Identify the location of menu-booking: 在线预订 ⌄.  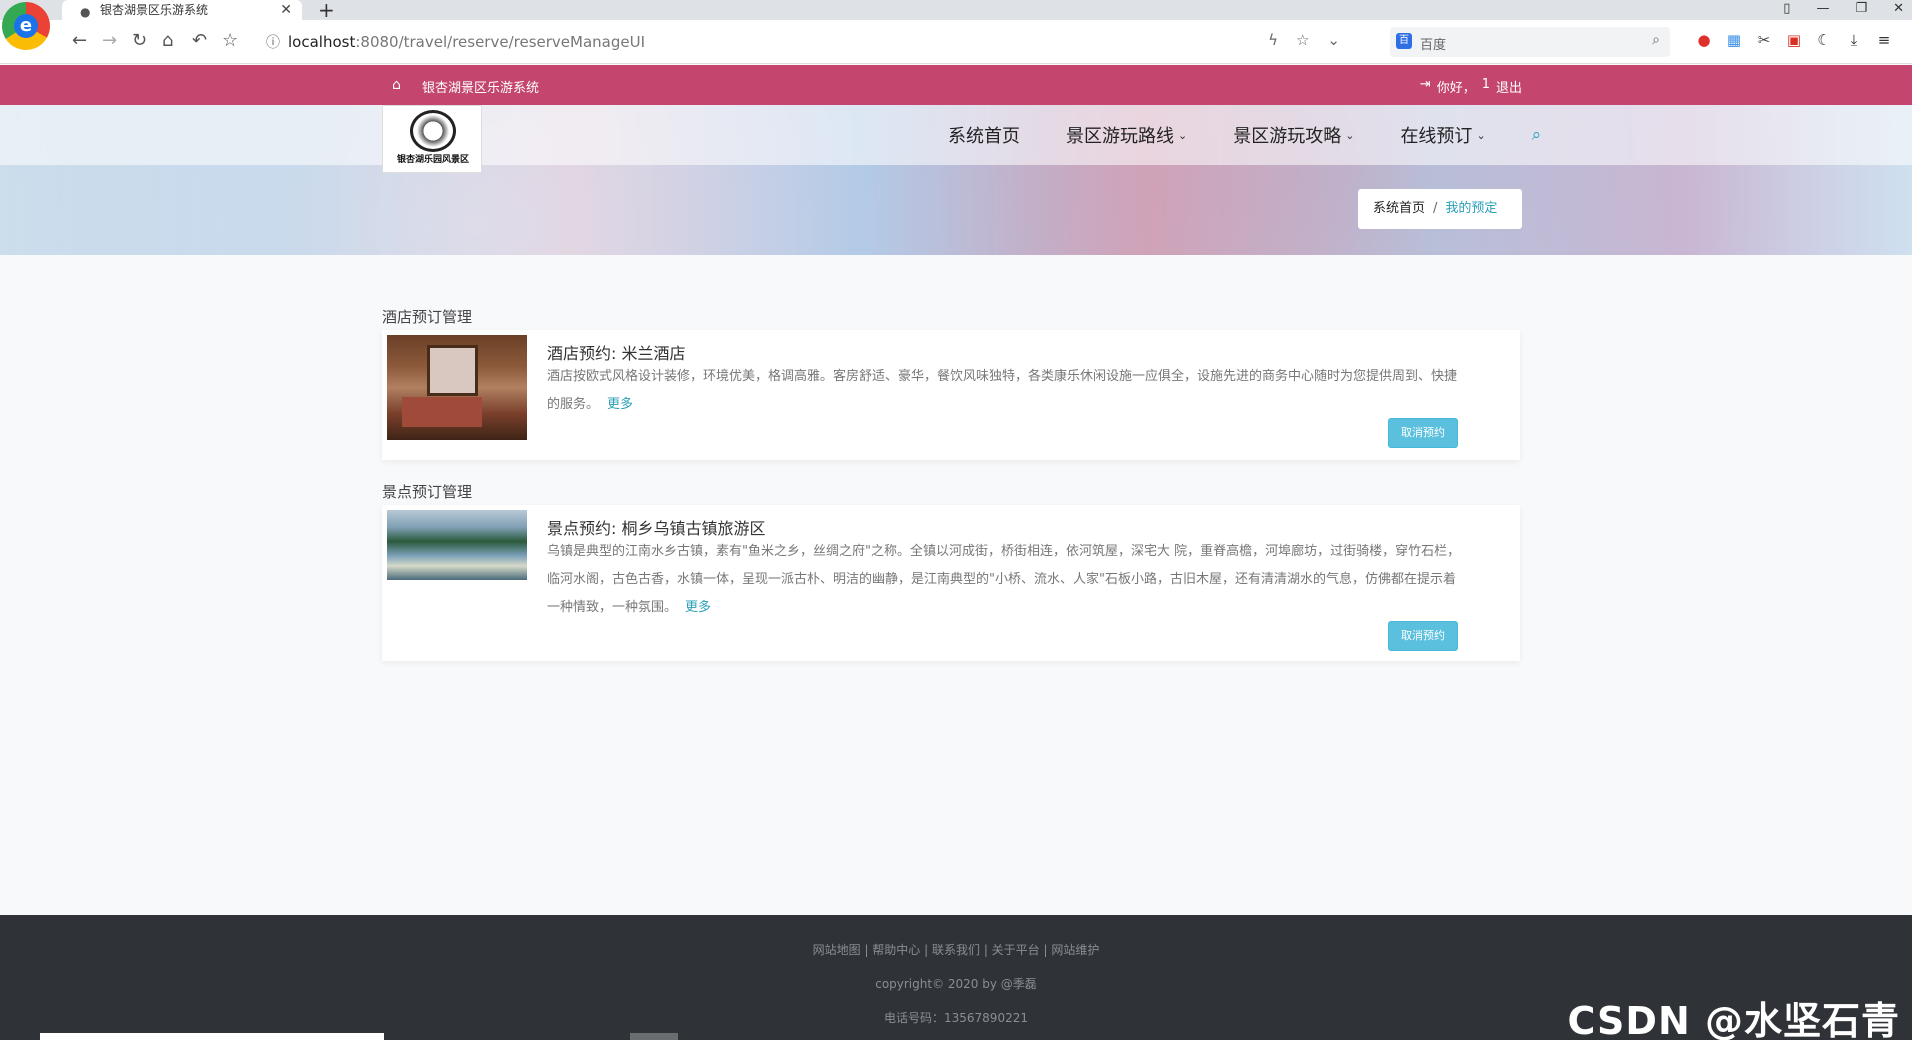
(1442, 135).